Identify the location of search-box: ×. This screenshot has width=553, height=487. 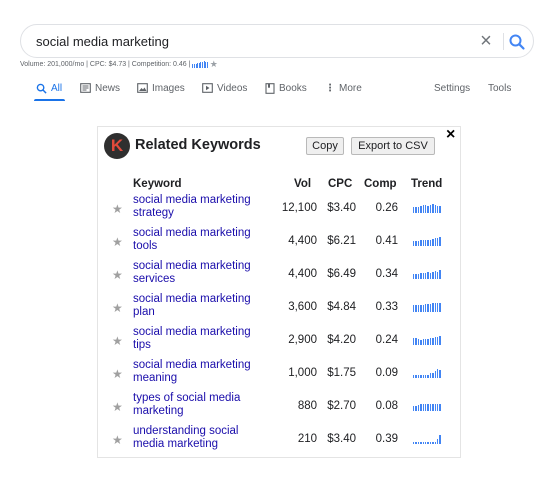
(277, 41).